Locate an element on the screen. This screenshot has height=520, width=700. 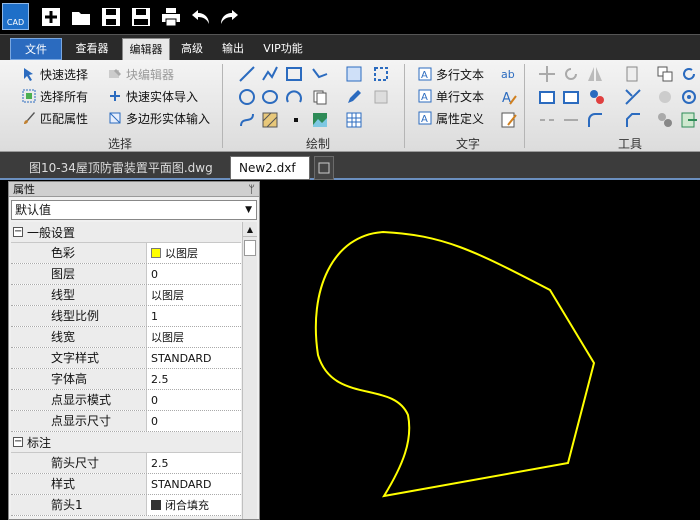
tab-output: 输出 is located at coordinates (233, 49).